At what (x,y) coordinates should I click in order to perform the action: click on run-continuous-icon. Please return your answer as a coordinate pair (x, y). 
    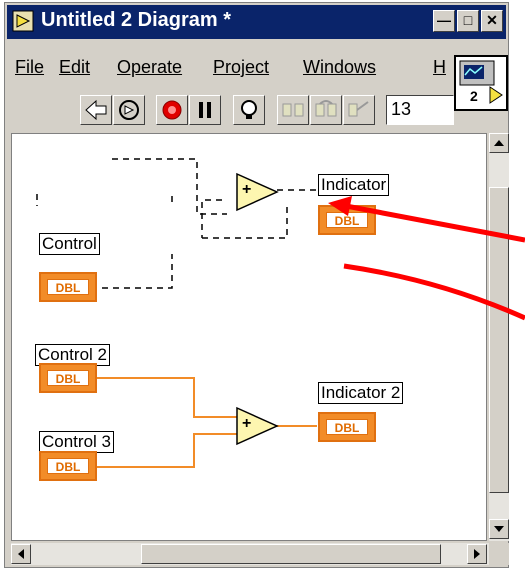
    Looking at the image, I should click on (129, 110).